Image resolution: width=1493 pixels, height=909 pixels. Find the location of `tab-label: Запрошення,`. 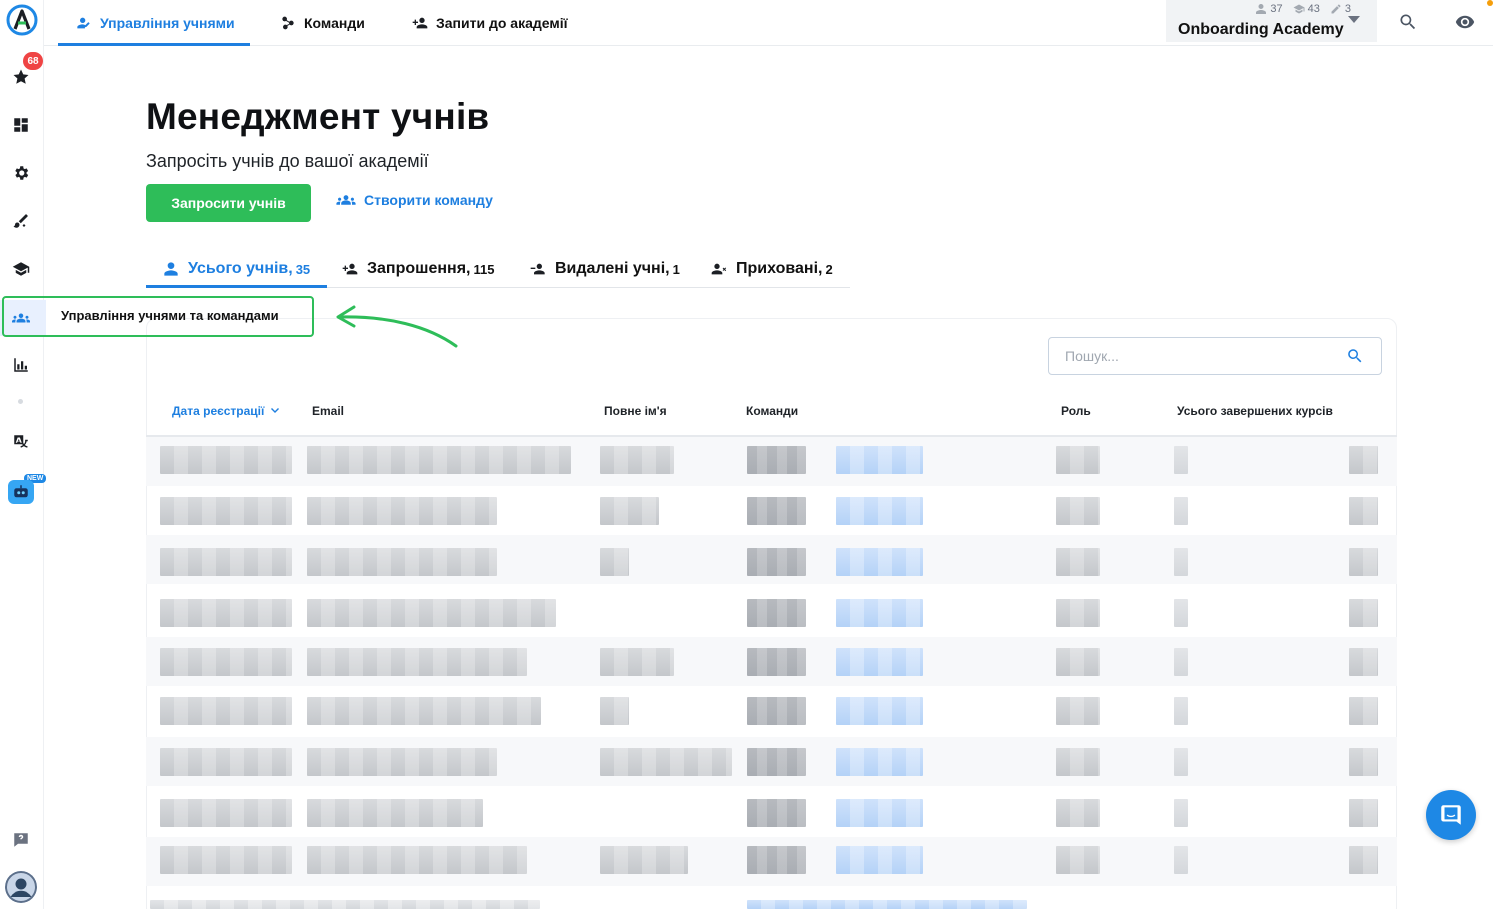

tab-label: Запрошення, is located at coordinates (419, 268).